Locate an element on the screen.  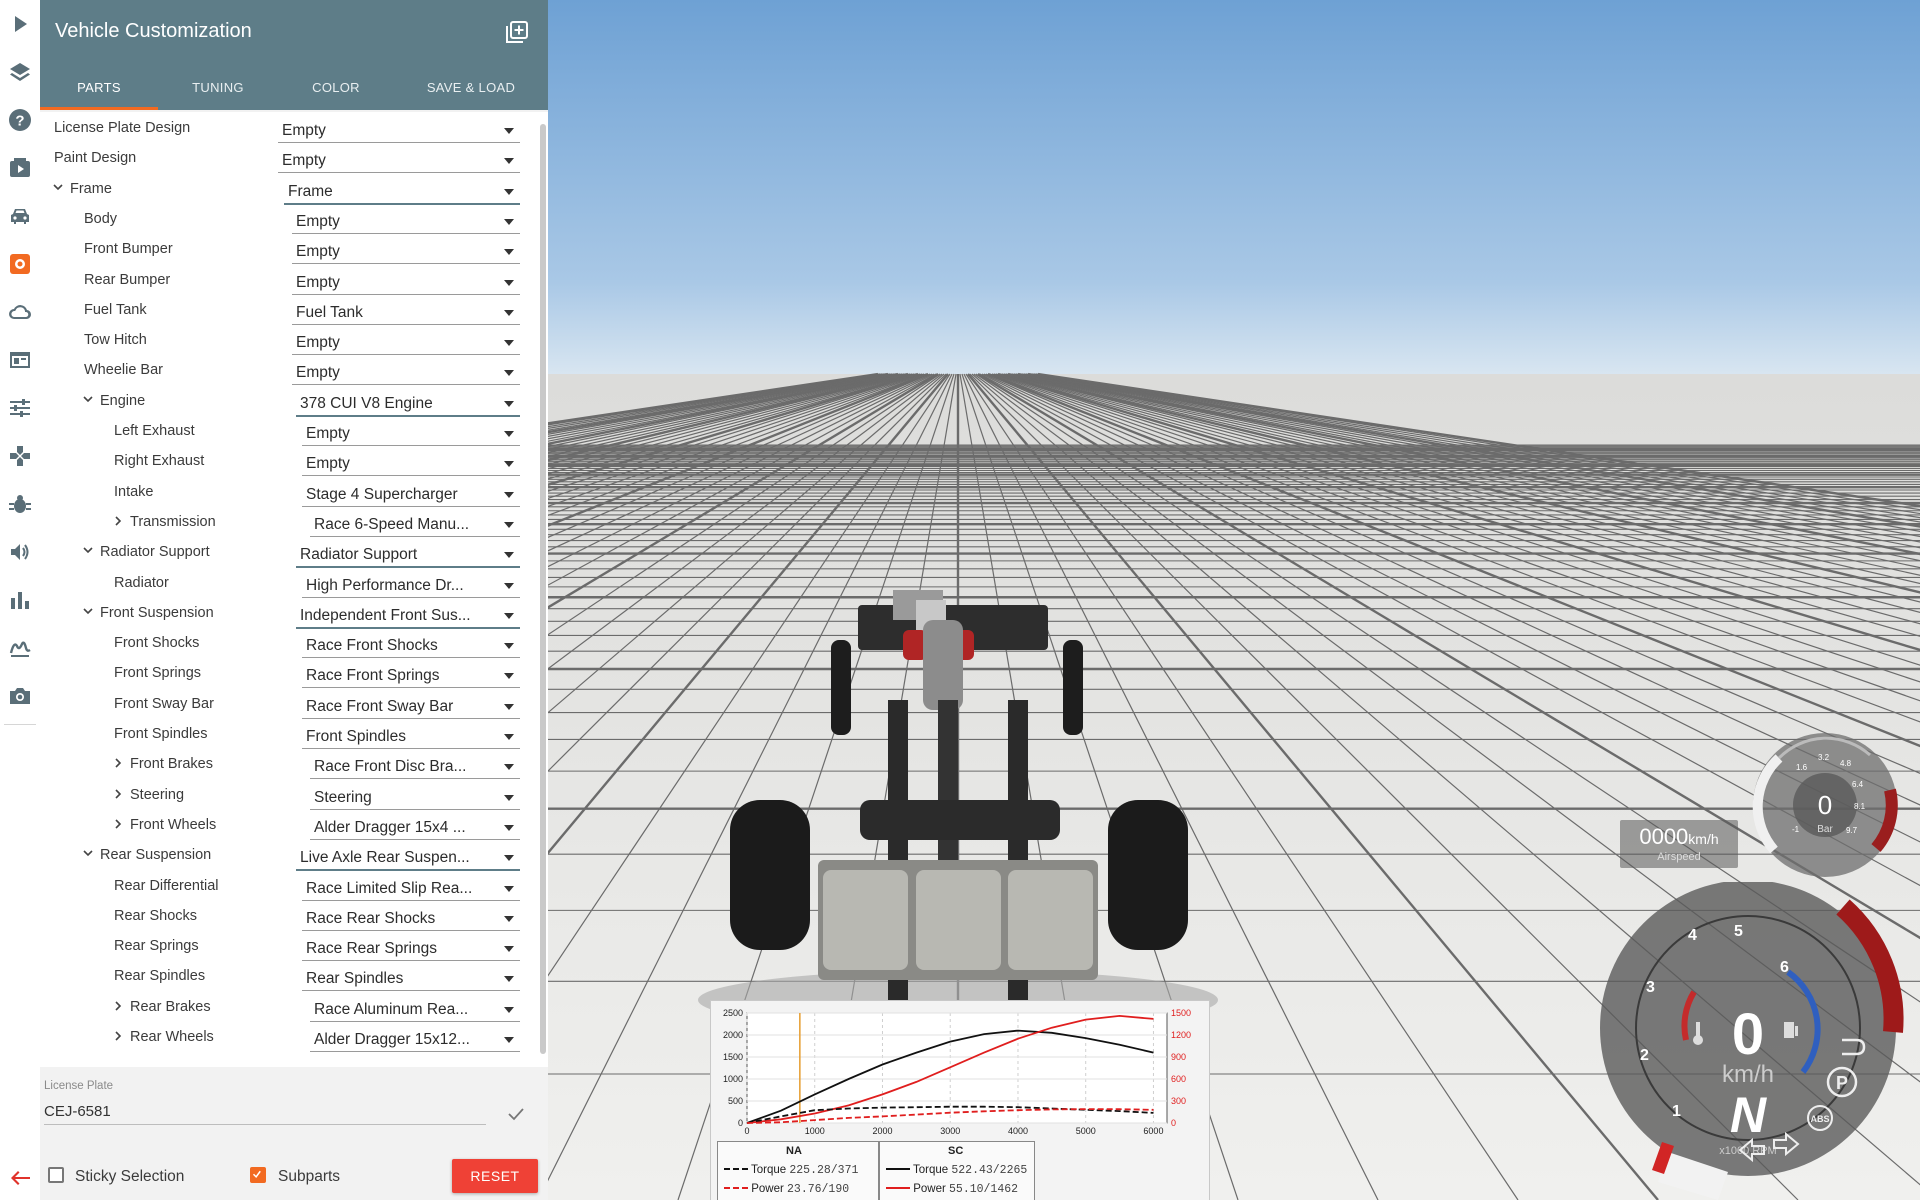
part-row: Front Springs Race Front Springs is located at coordinates (290, 674).